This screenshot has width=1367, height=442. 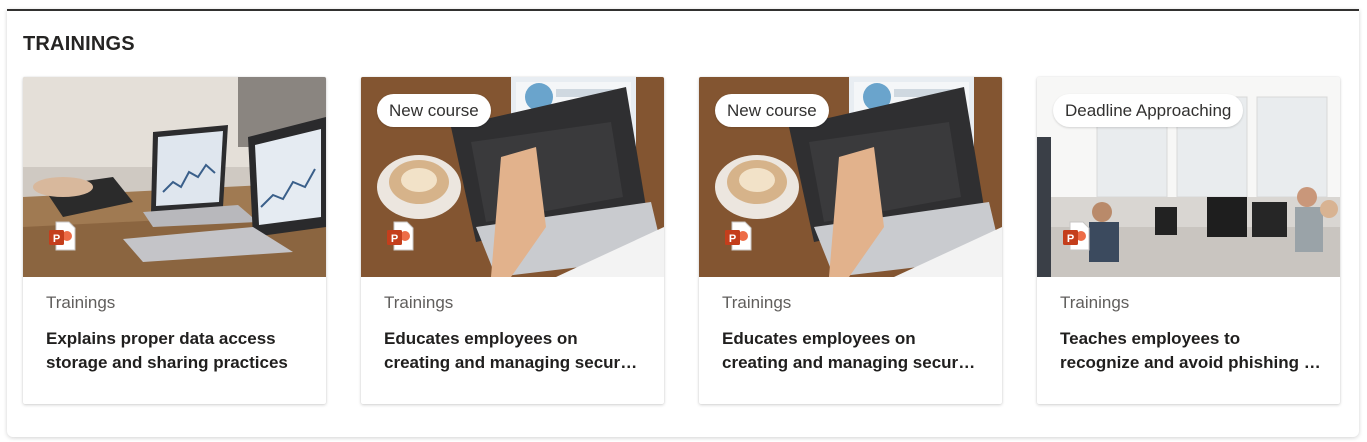 I want to click on card-description-line-2: storage and sharing practices, so click(x=167, y=362).